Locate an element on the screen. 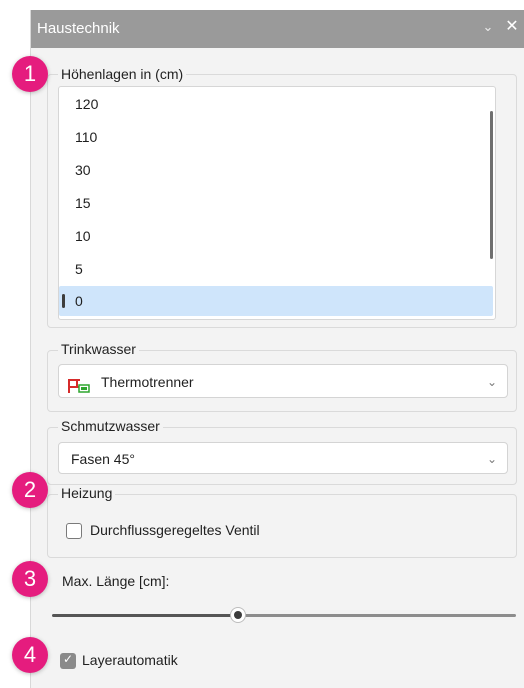 Image resolution: width=524 pixels, height=688 pixels. layer-checkbox: ✓ is located at coordinates (68, 660).